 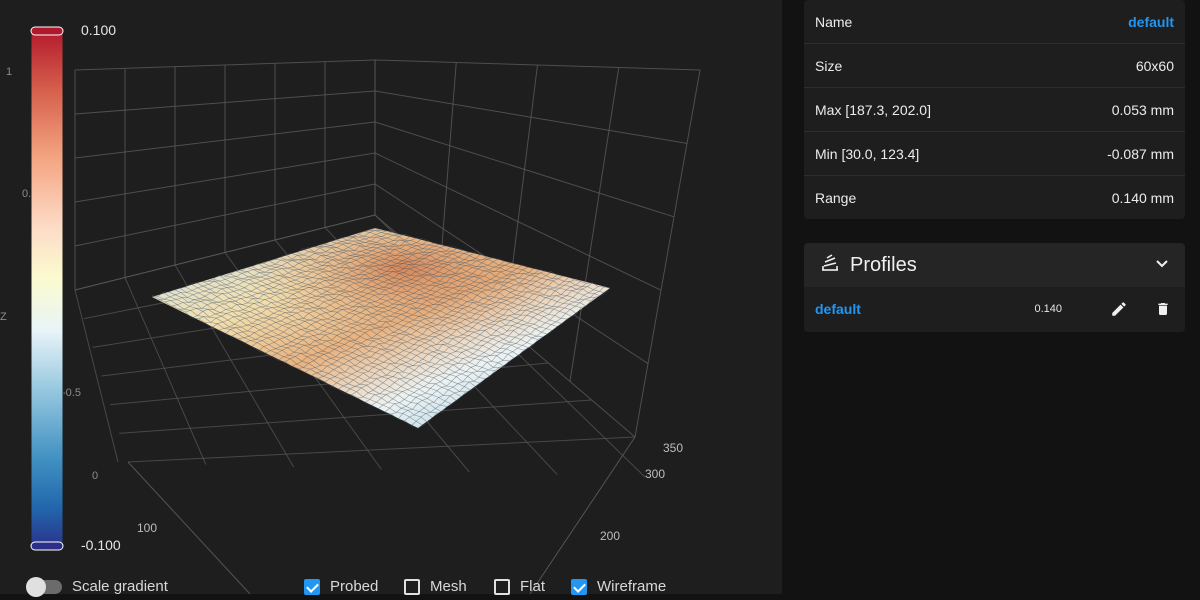 I want to click on mesh-surface, so click(x=381, y=328).